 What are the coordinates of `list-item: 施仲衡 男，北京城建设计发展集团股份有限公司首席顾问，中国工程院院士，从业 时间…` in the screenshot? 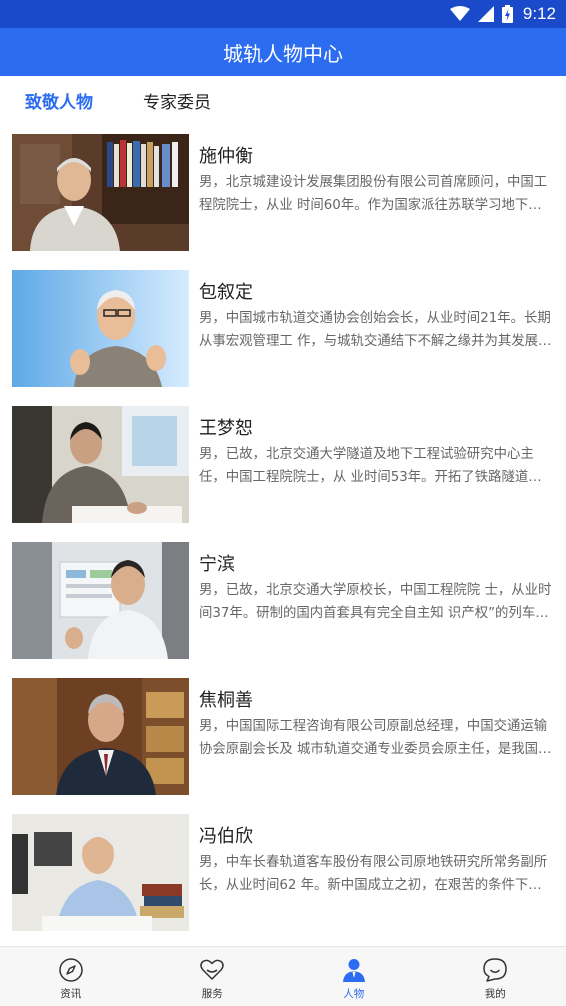 It's located at (283, 192).